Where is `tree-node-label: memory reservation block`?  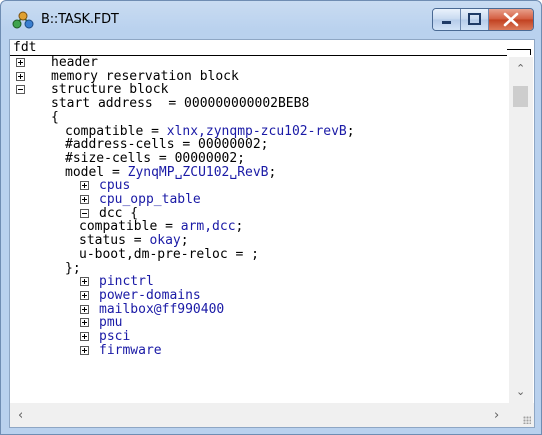 tree-node-label: memory reservation block is located at coordinates (145, 76).